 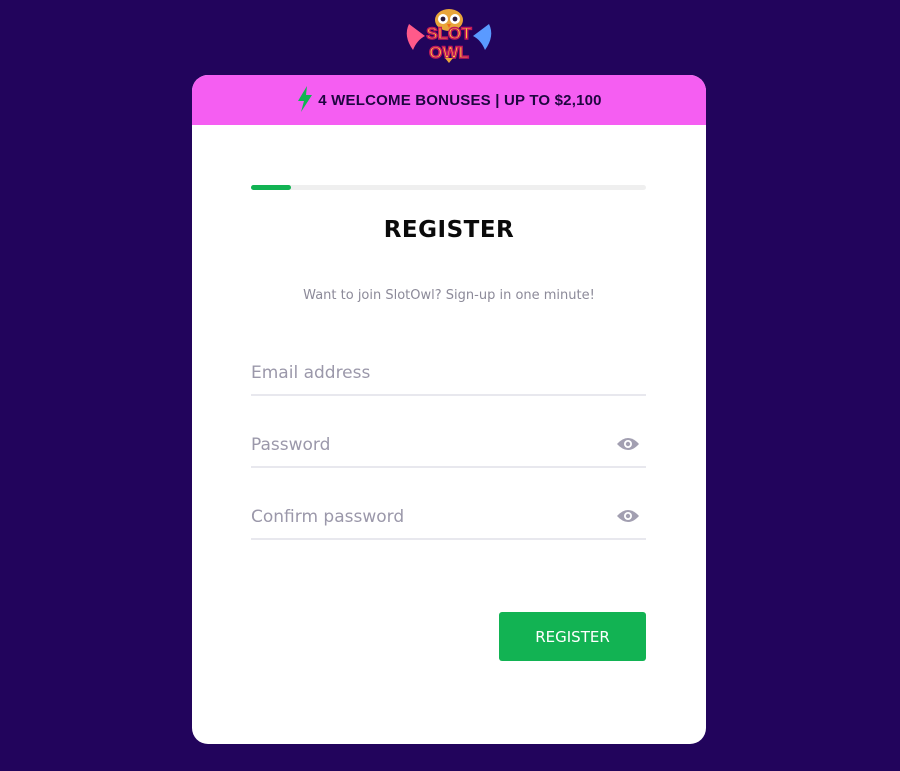 I want to click on signup-progress-fill, so click(x=271, y=187).